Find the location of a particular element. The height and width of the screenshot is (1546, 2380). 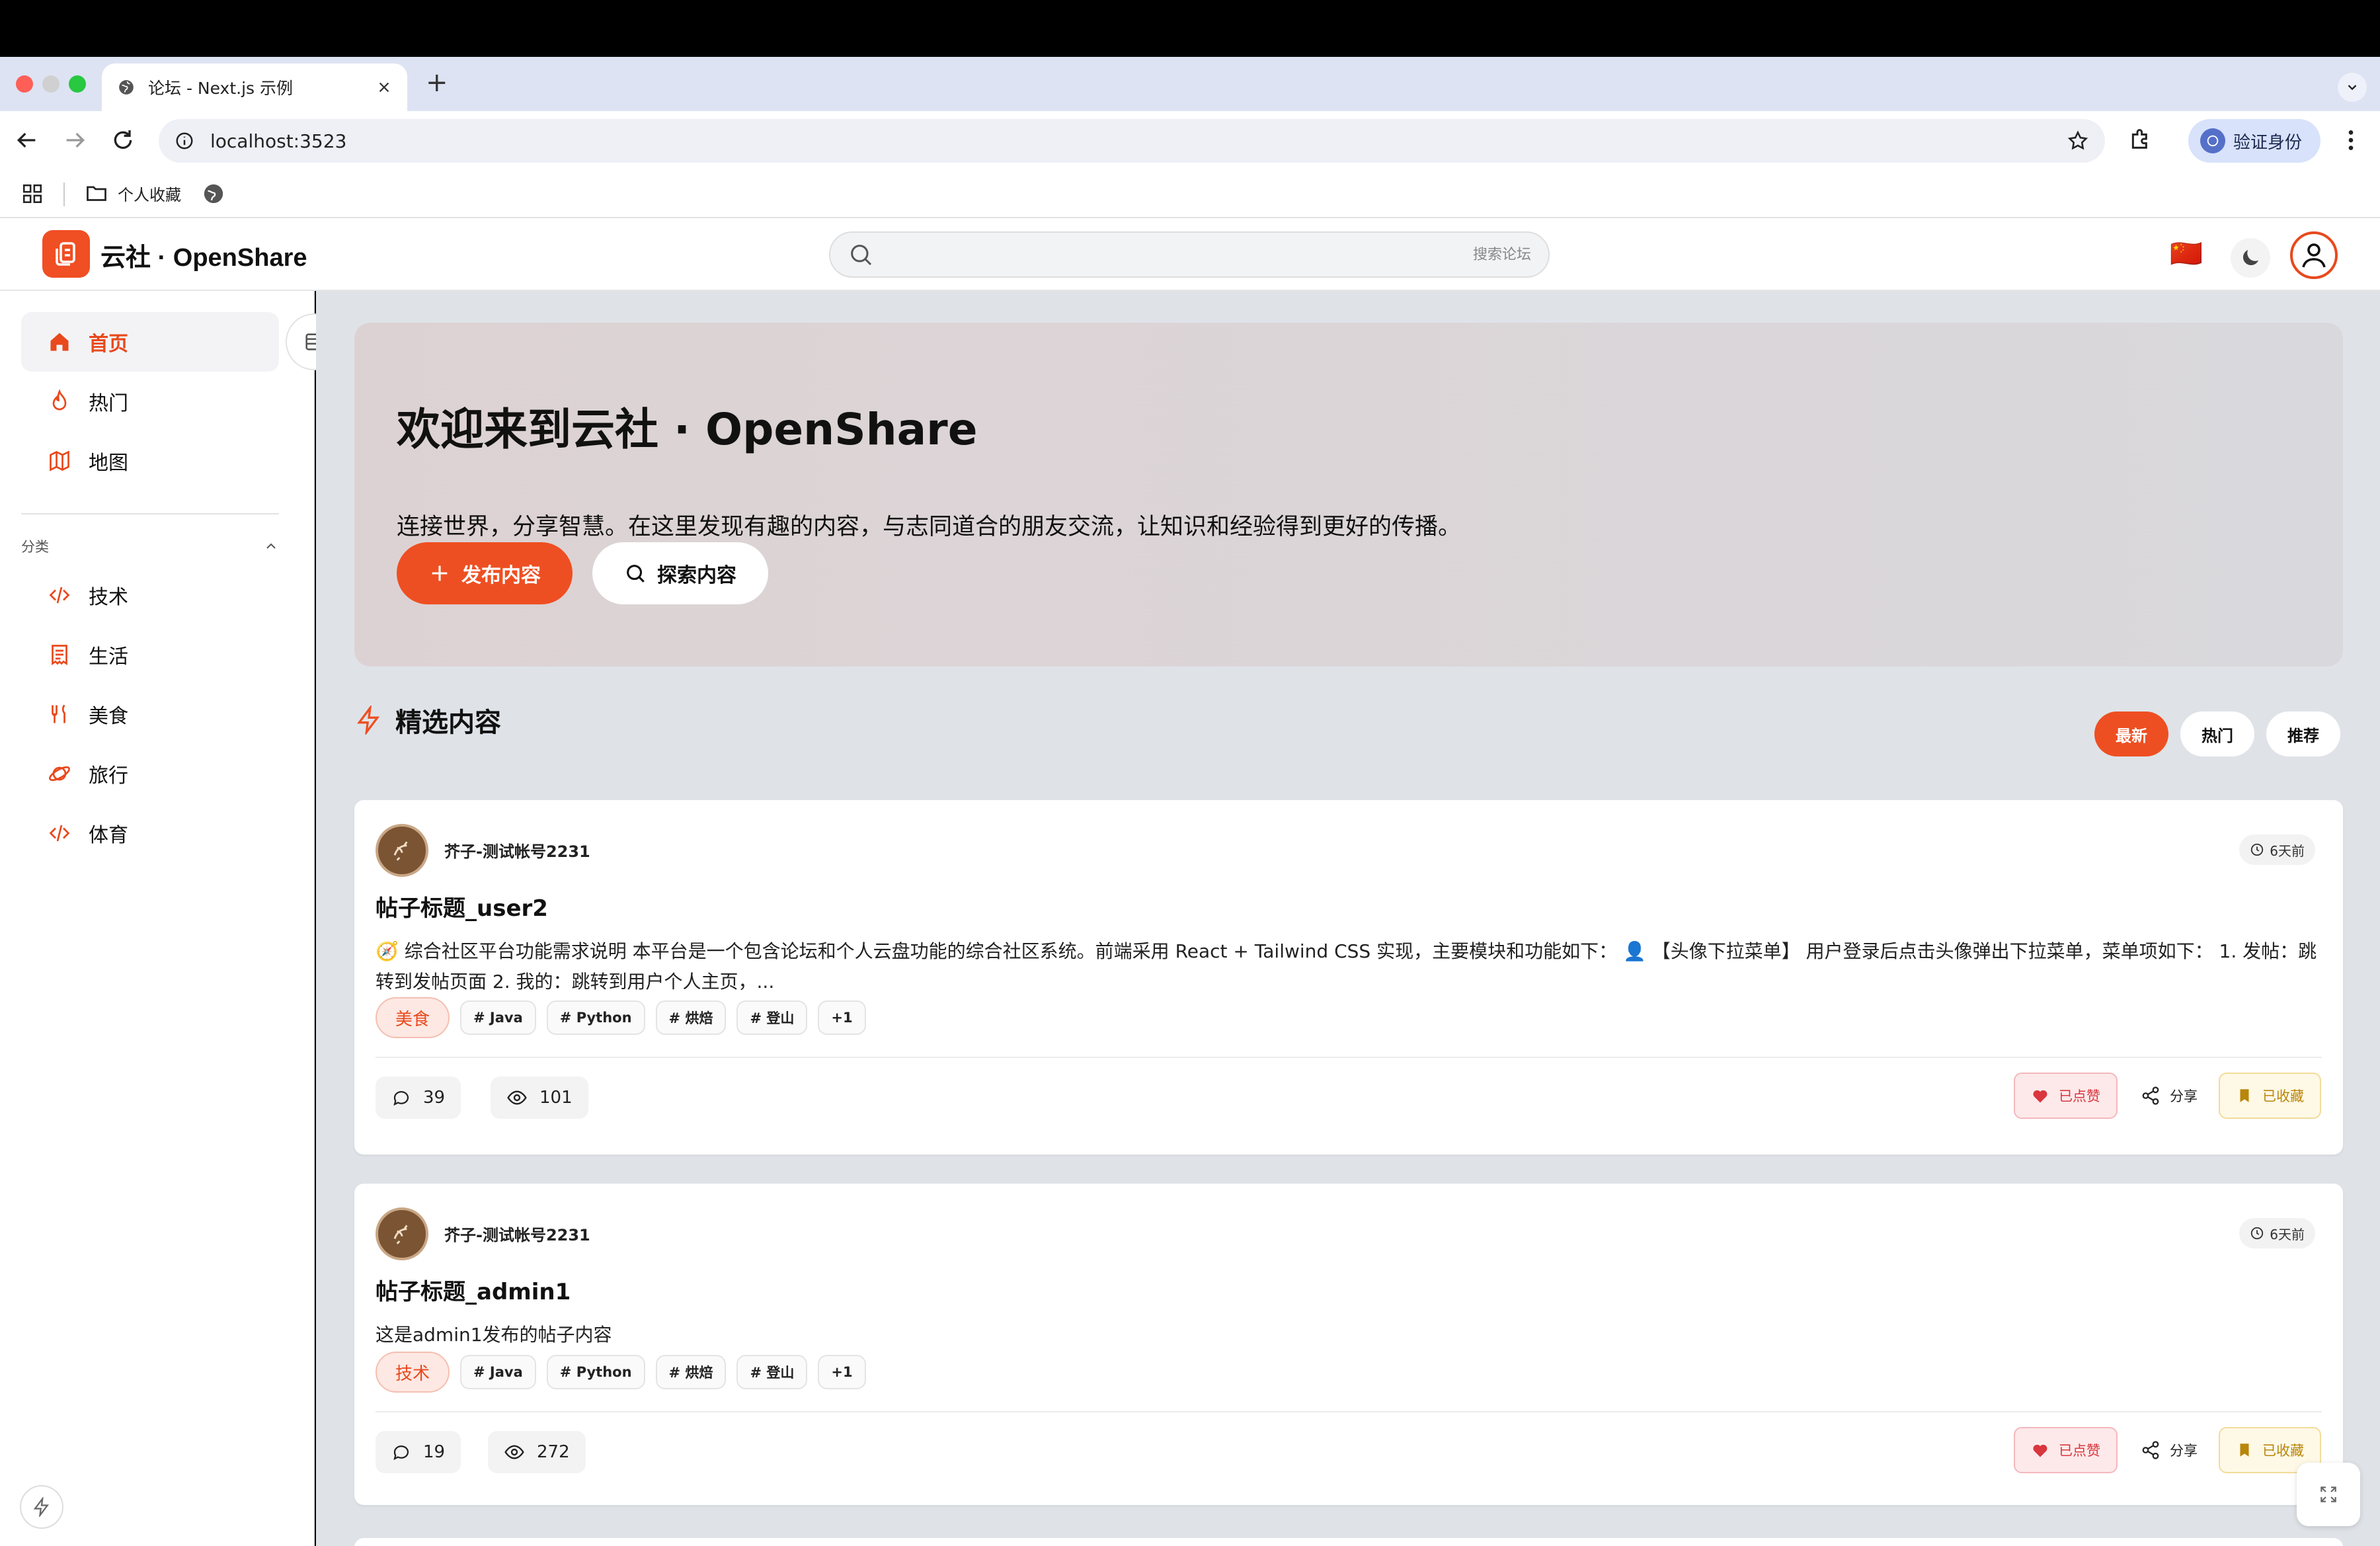

maximize-window-button is located at coordinates (77, 84).